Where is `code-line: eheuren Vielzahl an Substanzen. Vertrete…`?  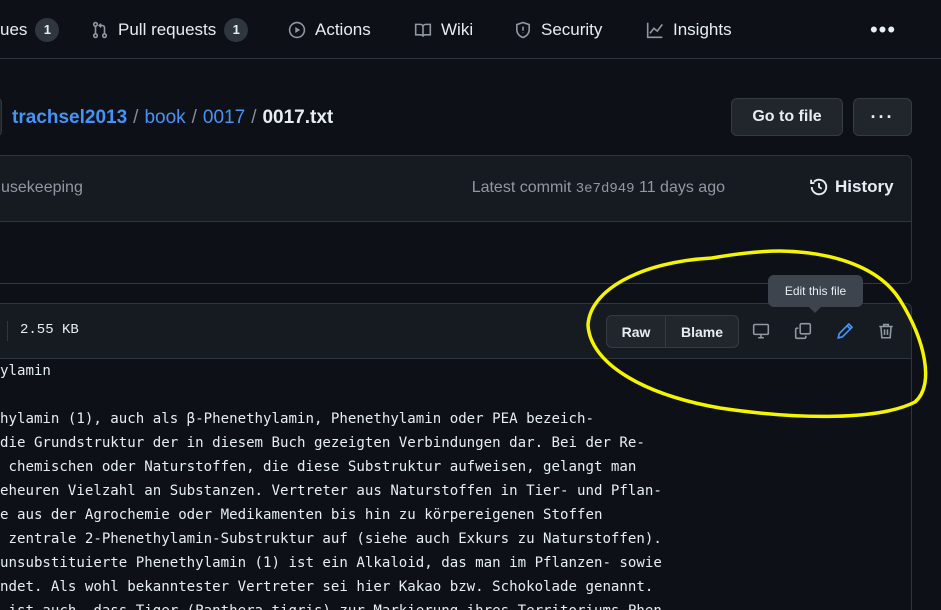 code-line: eheuren Vielzahl an Substanzen. Vertrete… is located at coordinates (331, 491).